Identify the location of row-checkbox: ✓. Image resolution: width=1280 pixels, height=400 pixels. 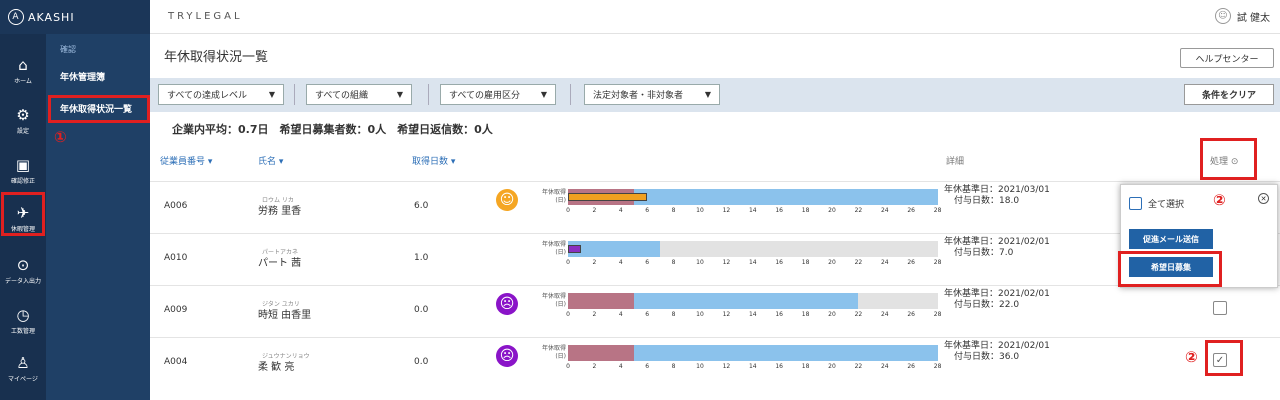
(1220, 360).